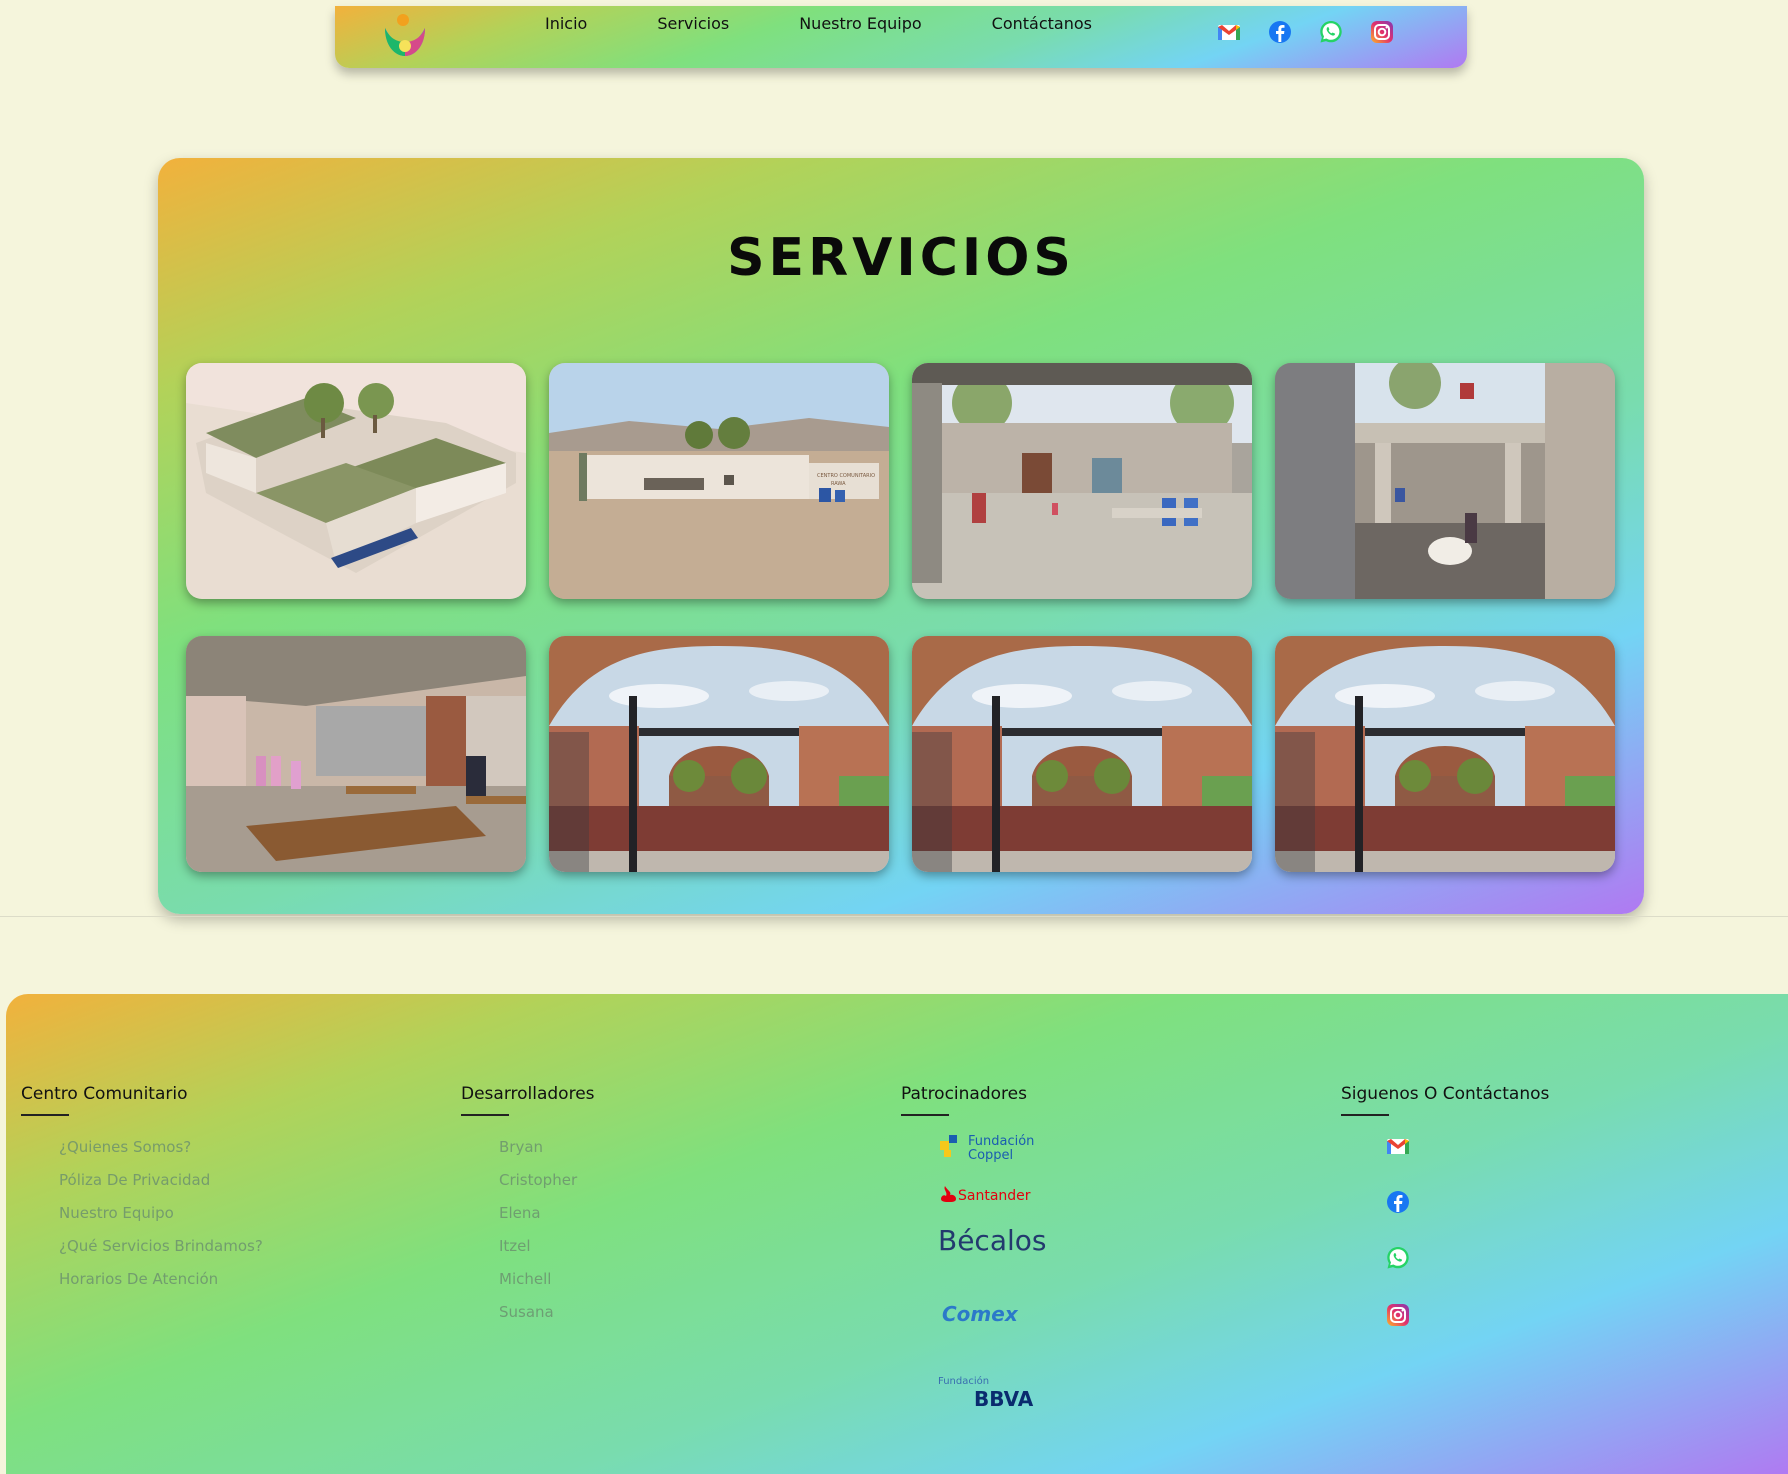 This screenshot has height=1474, width=1788. What do you see at coordinates (693, 23) in the screenshot?
I see `nav-link-servicios: Servicios` at bounding box center [693, 23].